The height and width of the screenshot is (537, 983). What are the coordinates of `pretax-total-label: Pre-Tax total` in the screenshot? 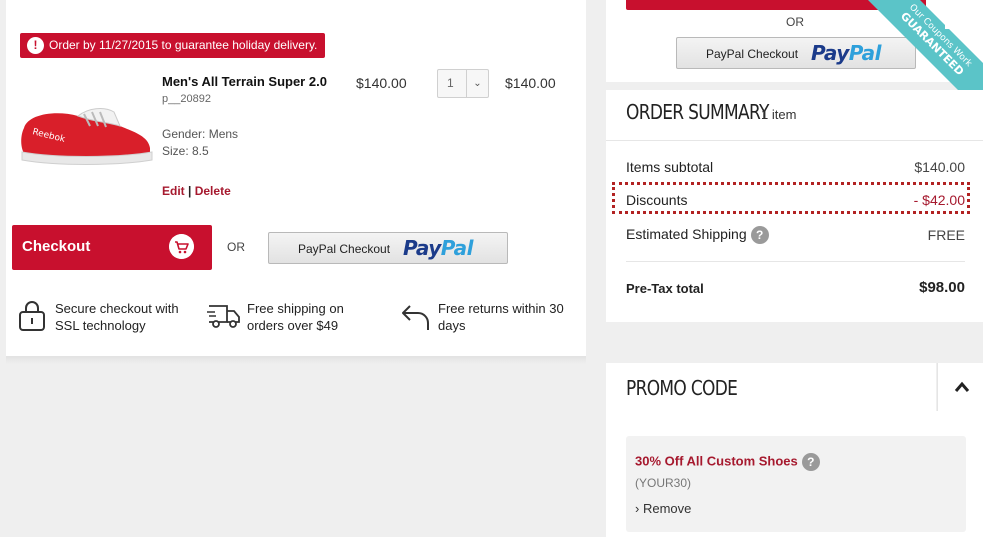 It's located at (665, 288).